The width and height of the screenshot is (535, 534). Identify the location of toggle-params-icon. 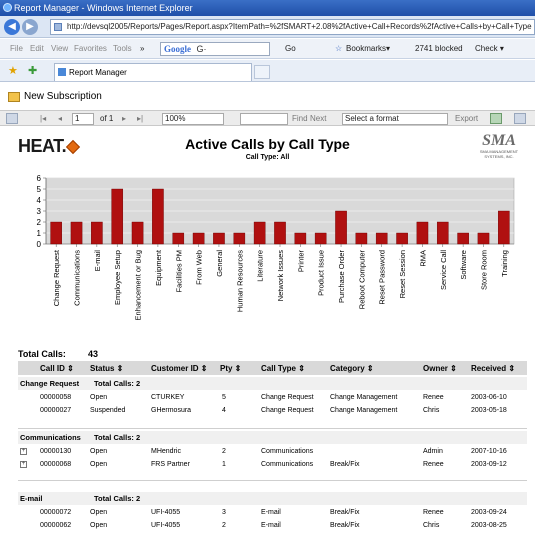
(12, 118).